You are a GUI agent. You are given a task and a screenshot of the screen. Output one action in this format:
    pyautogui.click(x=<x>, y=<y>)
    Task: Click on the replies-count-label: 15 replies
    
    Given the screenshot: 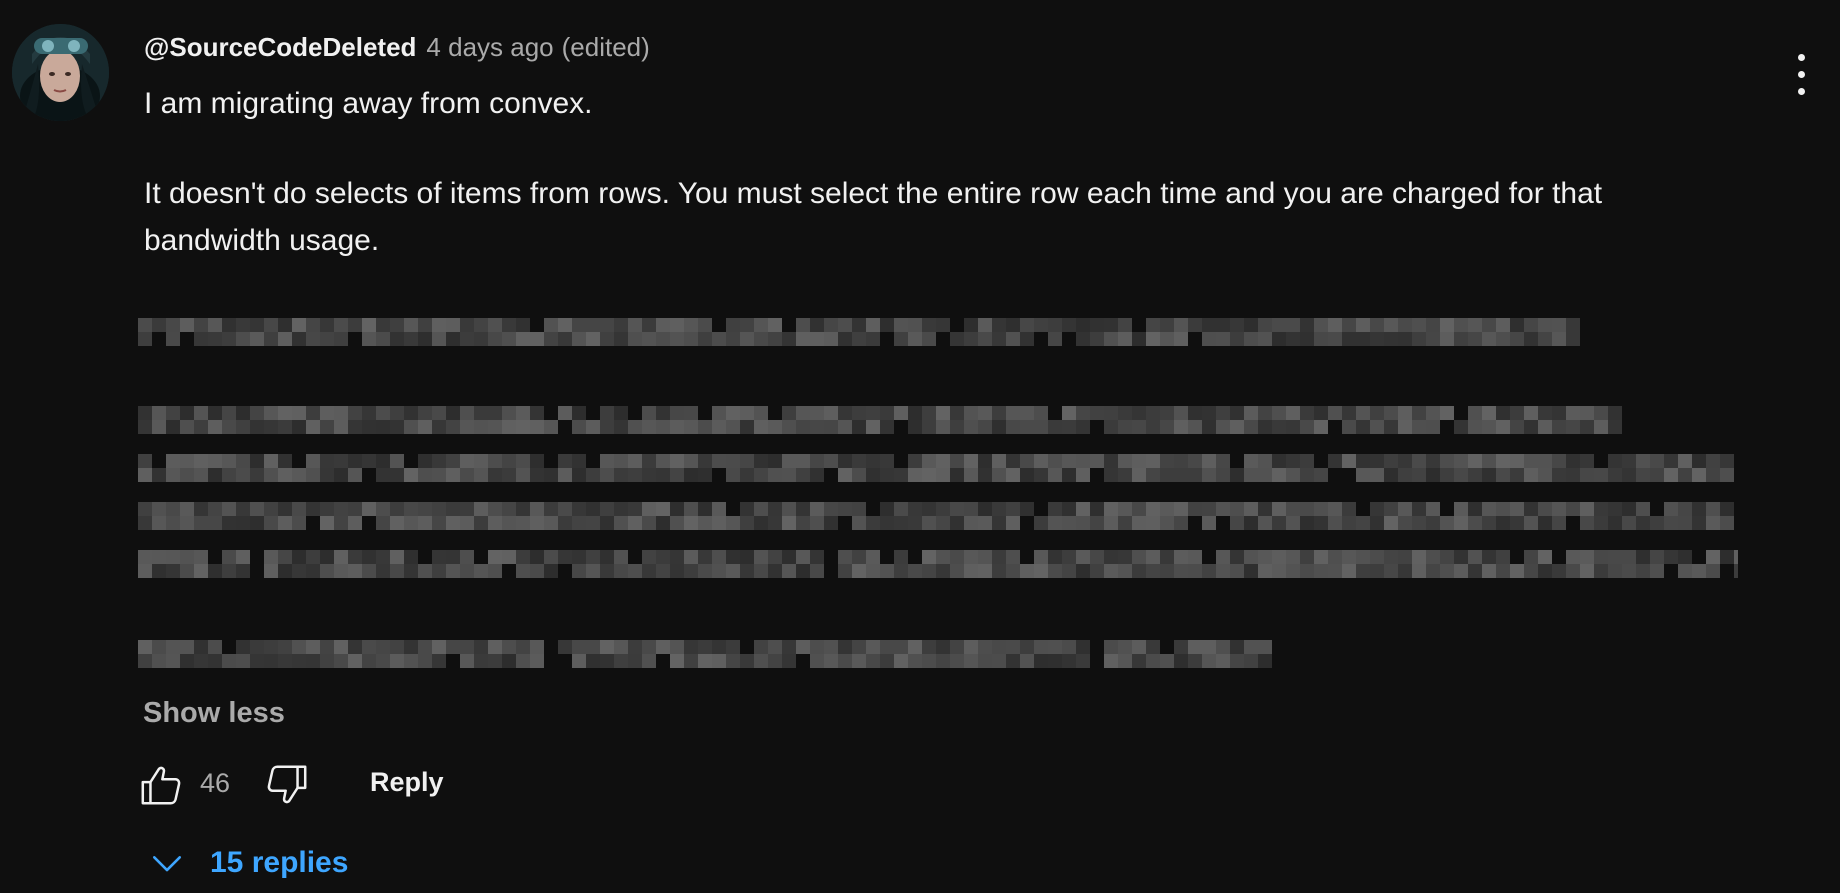 What is the action you would take?
    pyautogui.click(x=279, y=862)
    